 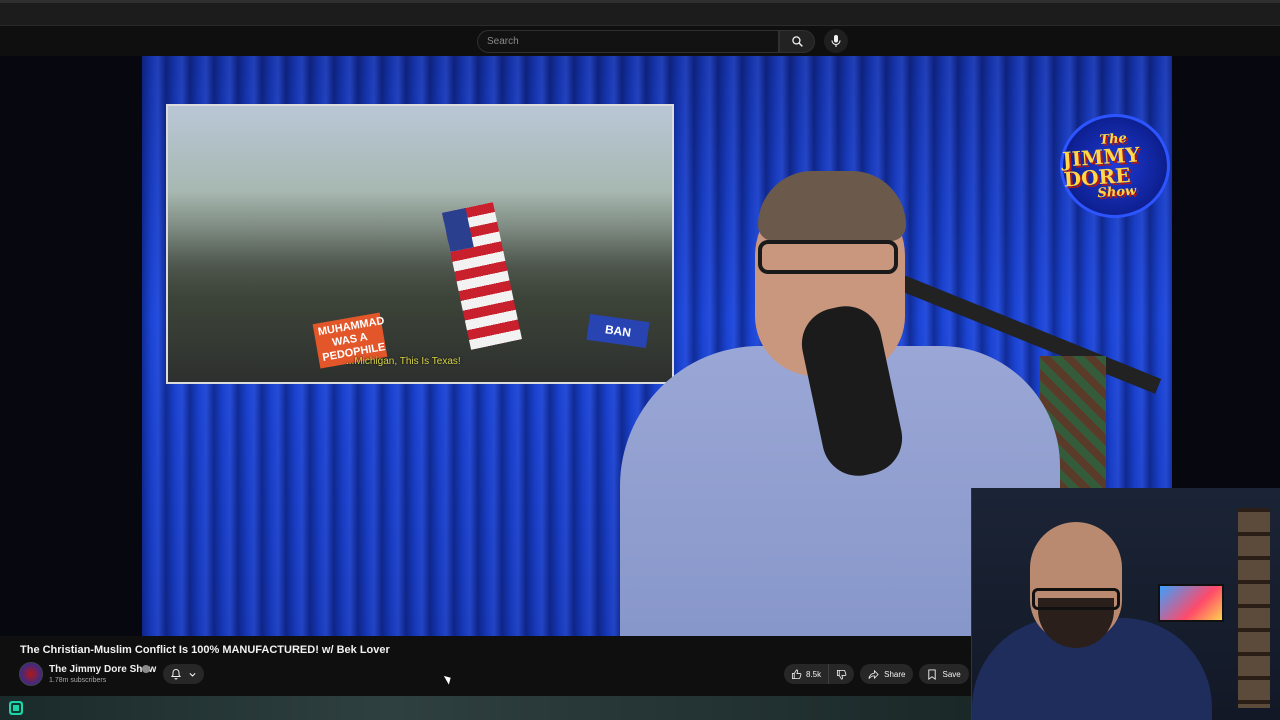 What do you see at coordinates (895, 674) in the screenshot?
I see `share-label: Share` at bounding box center [895, 674].